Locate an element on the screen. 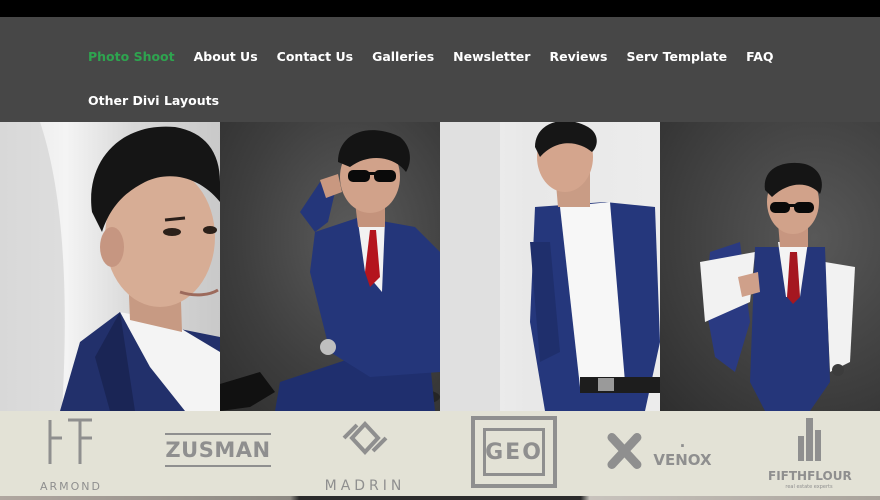 This screenshot has height=500, width=880. nav-item-about-us: About Us is located at coordinates (226, 56).